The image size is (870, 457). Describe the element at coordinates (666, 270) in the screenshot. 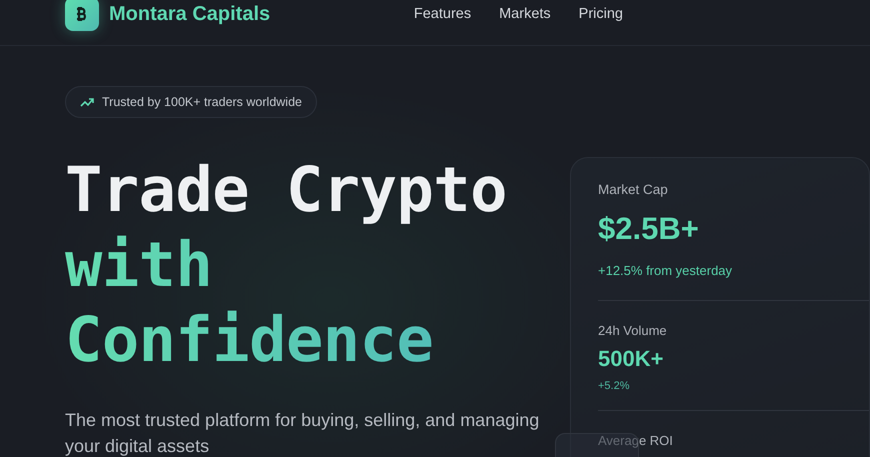

I see `stat-change: +12.5% from yesterday` at that location.